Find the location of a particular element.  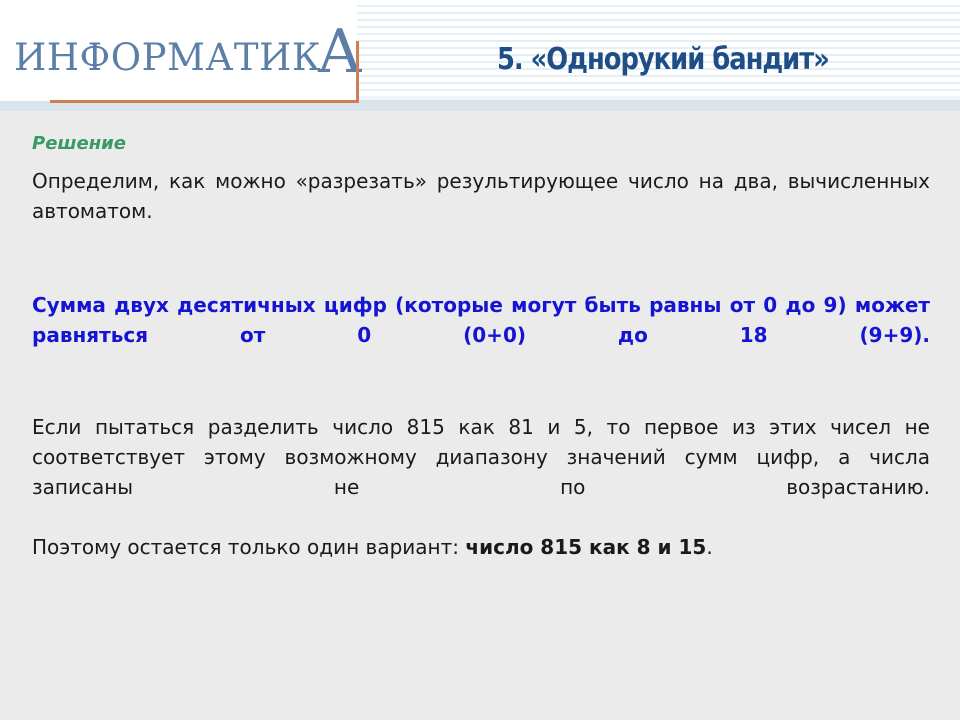

logo-word: ИНФОРМАТИК is located at coordinates (167, 57).